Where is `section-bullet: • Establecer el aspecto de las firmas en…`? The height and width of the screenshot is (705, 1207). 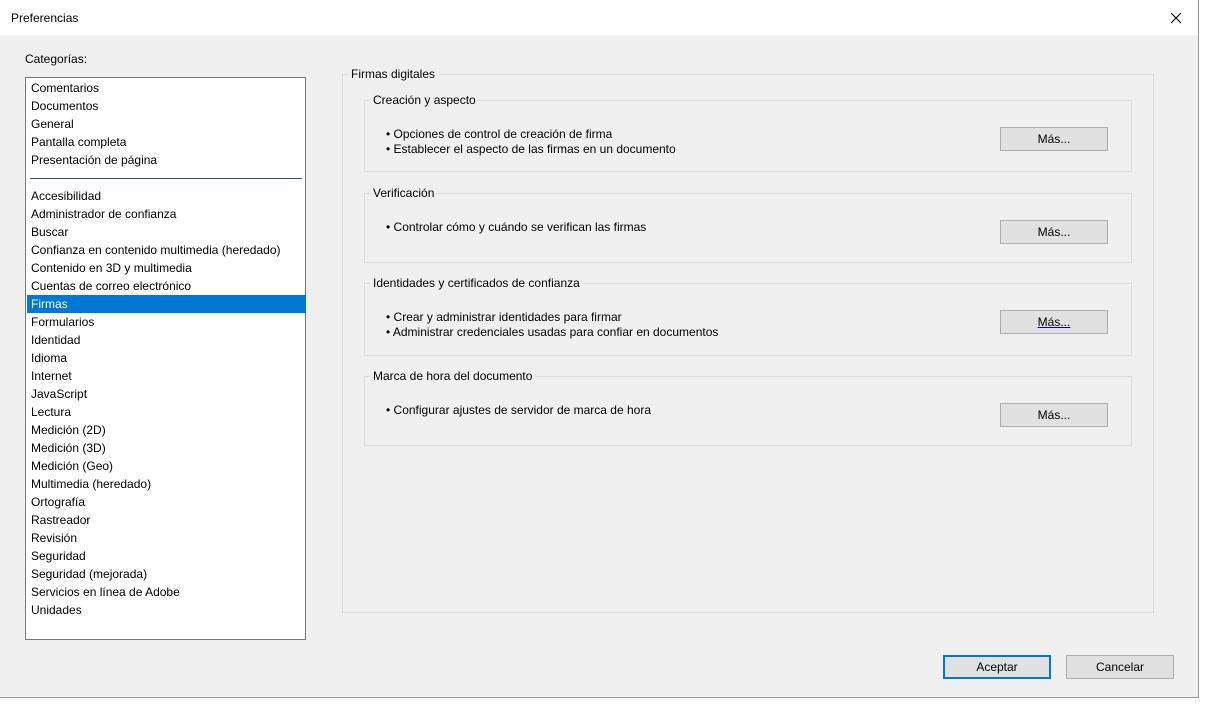 section-bullet: • Establecer el aspecto de las firmas en… is located at coordinates (531, 149).